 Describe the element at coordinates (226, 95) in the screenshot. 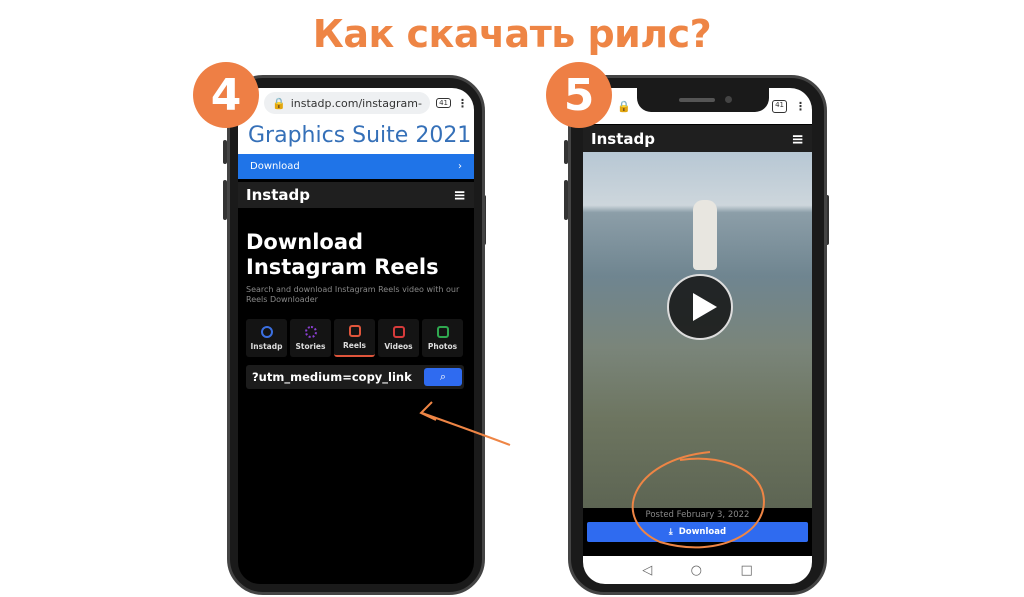

I see `step-badge: 4` at that location.